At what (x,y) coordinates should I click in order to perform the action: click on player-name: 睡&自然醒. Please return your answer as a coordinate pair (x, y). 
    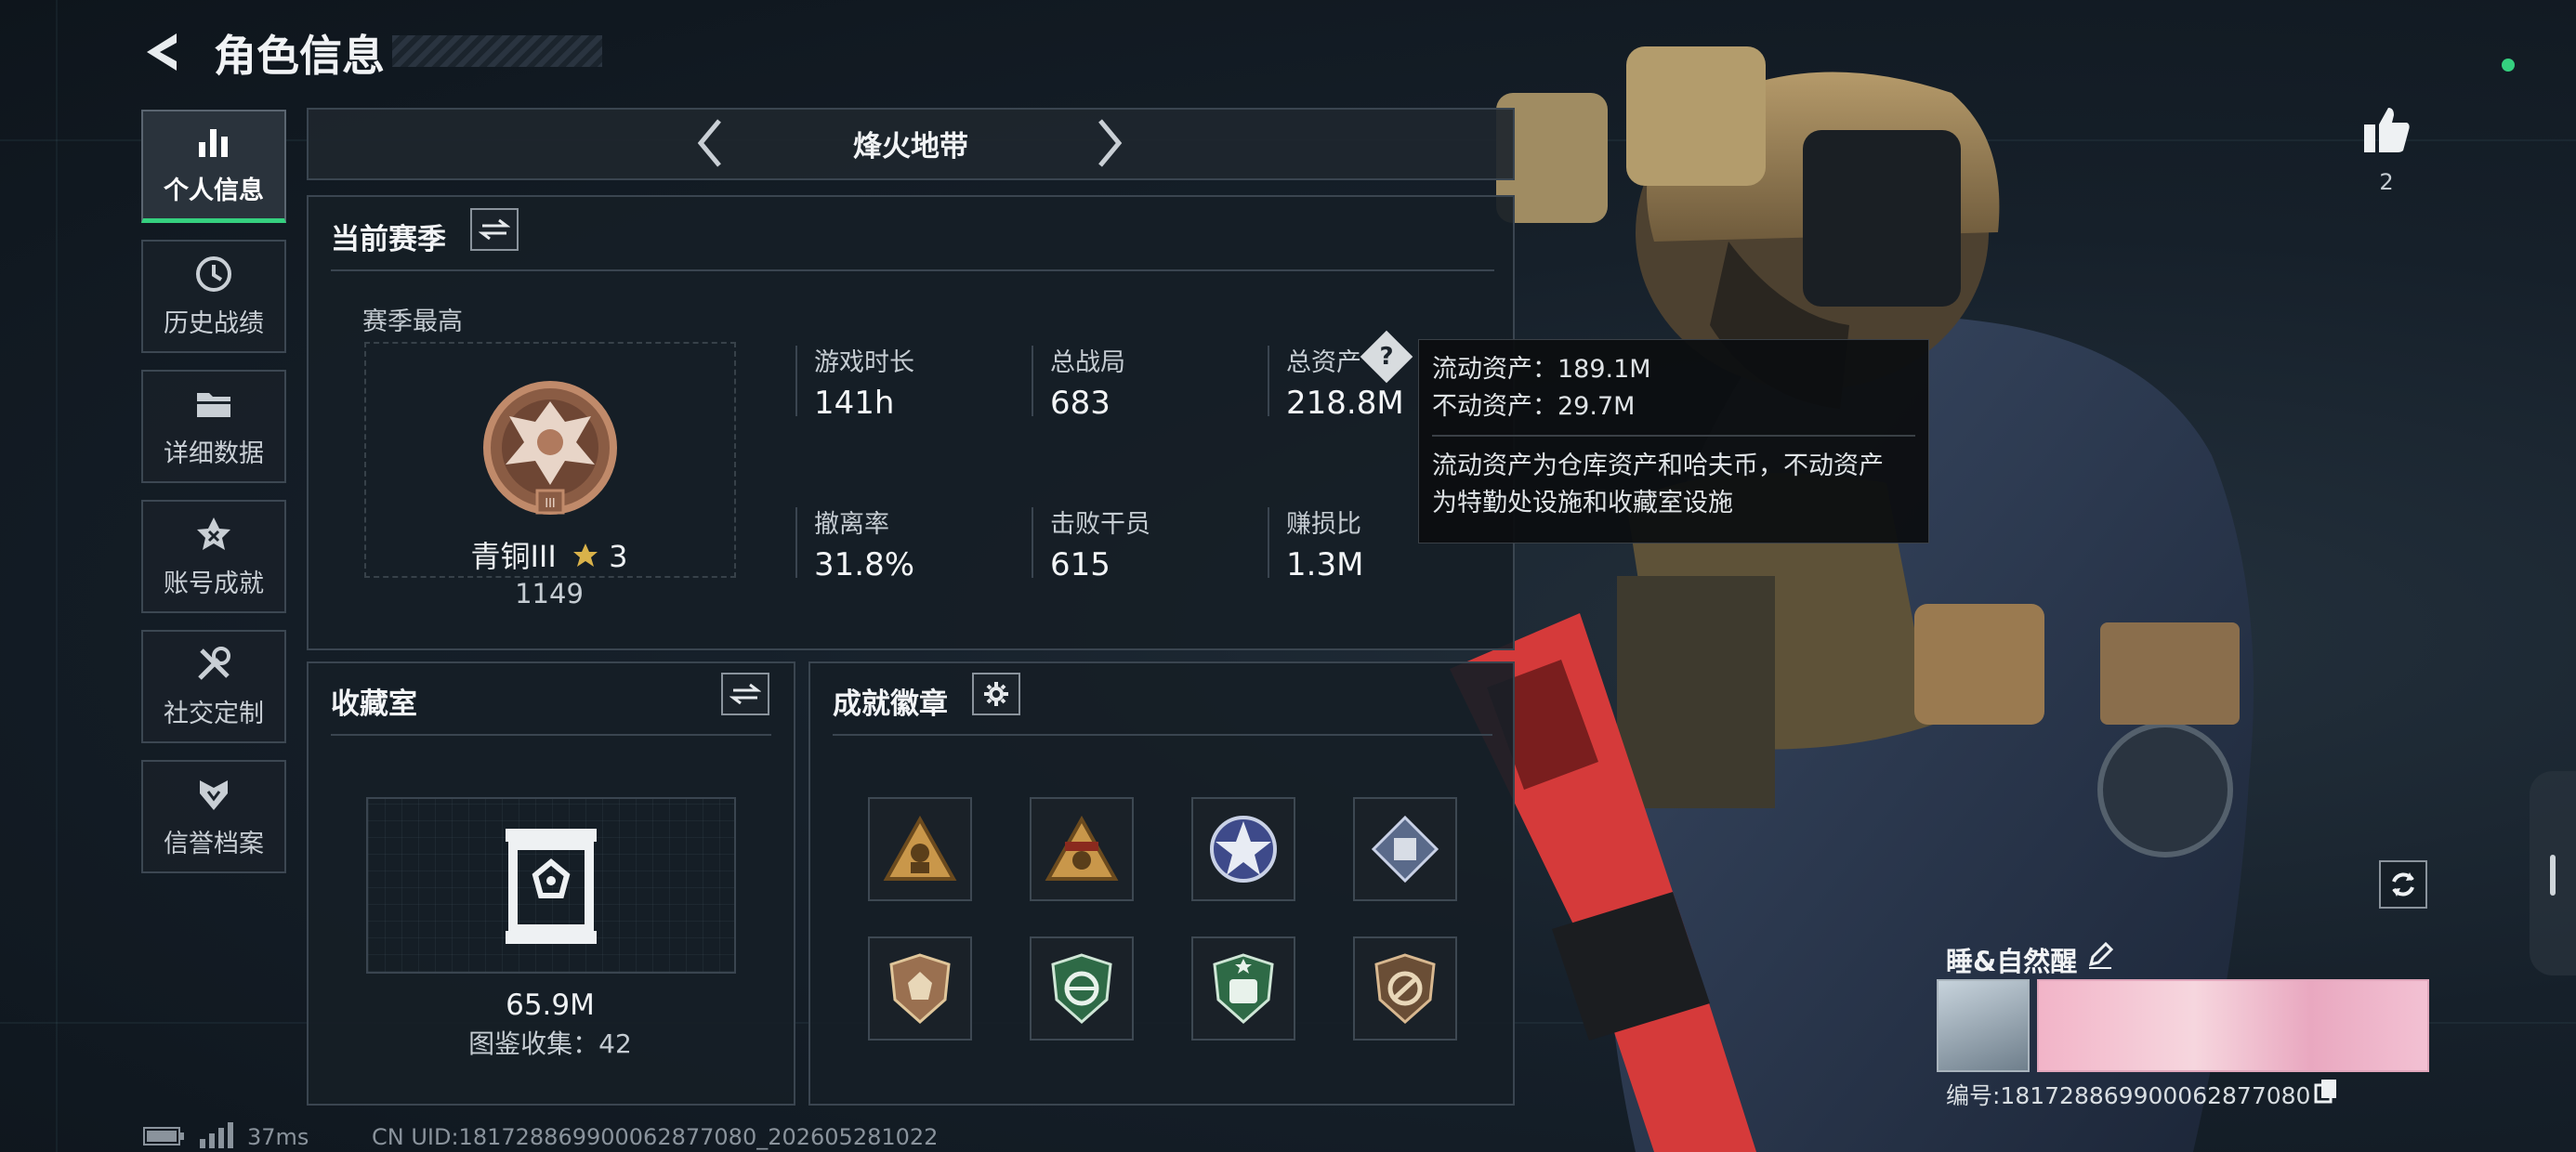
    Looking at the image, I should click on (2012, 961).